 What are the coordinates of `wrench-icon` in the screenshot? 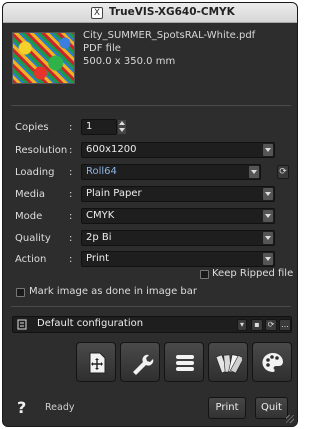 It's located at (143, 364).